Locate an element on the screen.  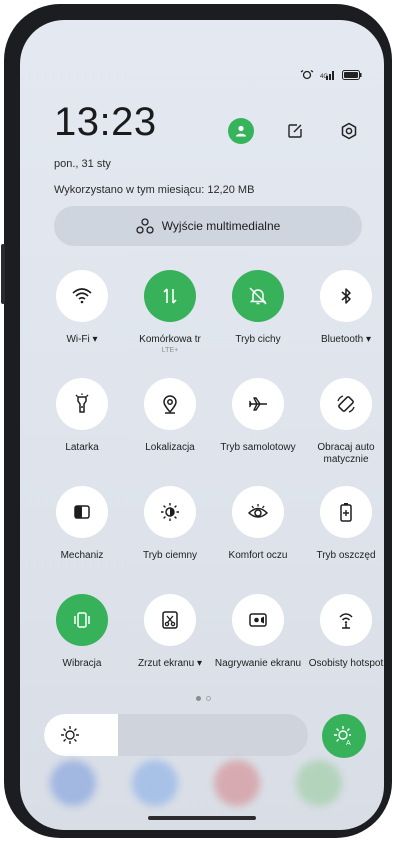
tile-location: Lokalizacja is located at coordinates (170, 416).